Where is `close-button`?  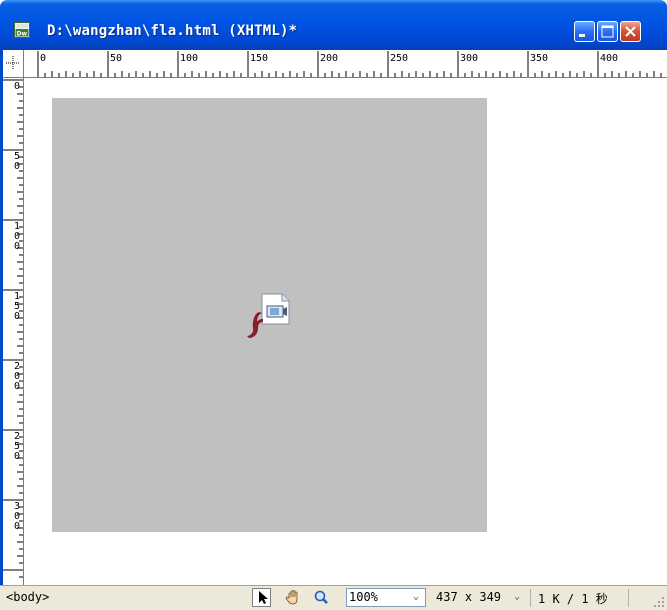 close-button is located at coordinates (630, 31).